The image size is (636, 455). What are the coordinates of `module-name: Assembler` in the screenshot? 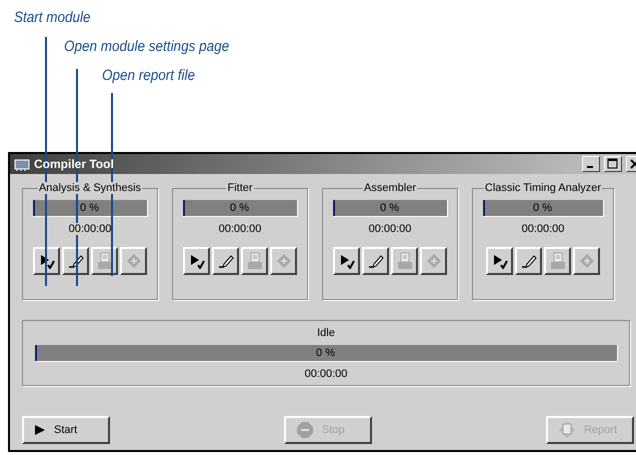 It's located at (390, 188).